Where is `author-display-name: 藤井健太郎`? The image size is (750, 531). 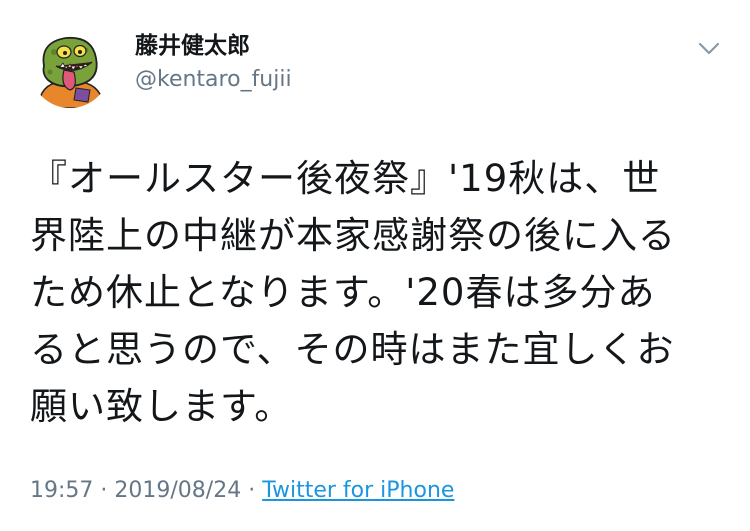 author-display-name: 藤井健太郎 is located at coordinates (192, 46).